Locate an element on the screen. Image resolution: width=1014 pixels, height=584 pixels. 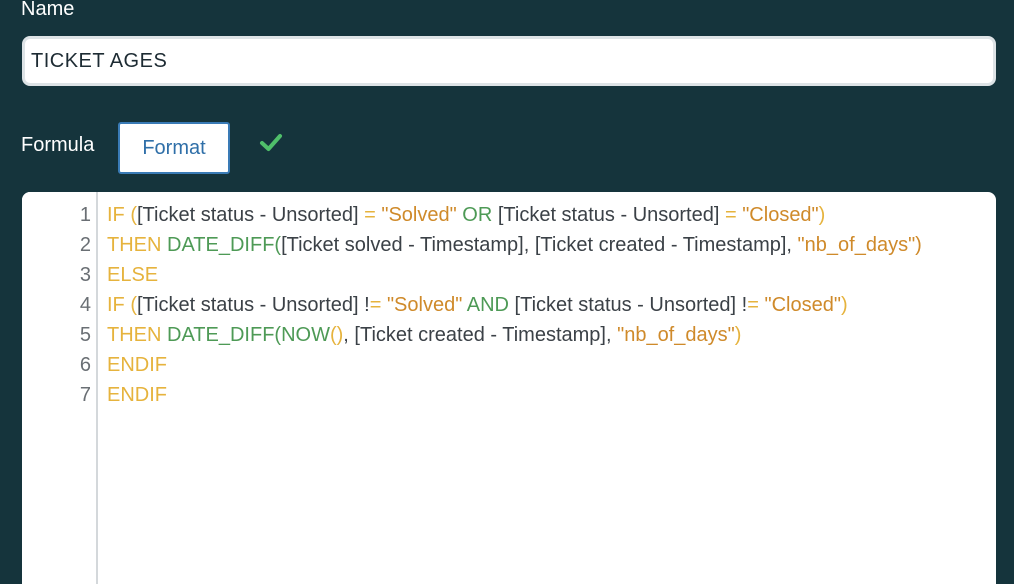
format-button: Format is located at coordinates (174, 148).